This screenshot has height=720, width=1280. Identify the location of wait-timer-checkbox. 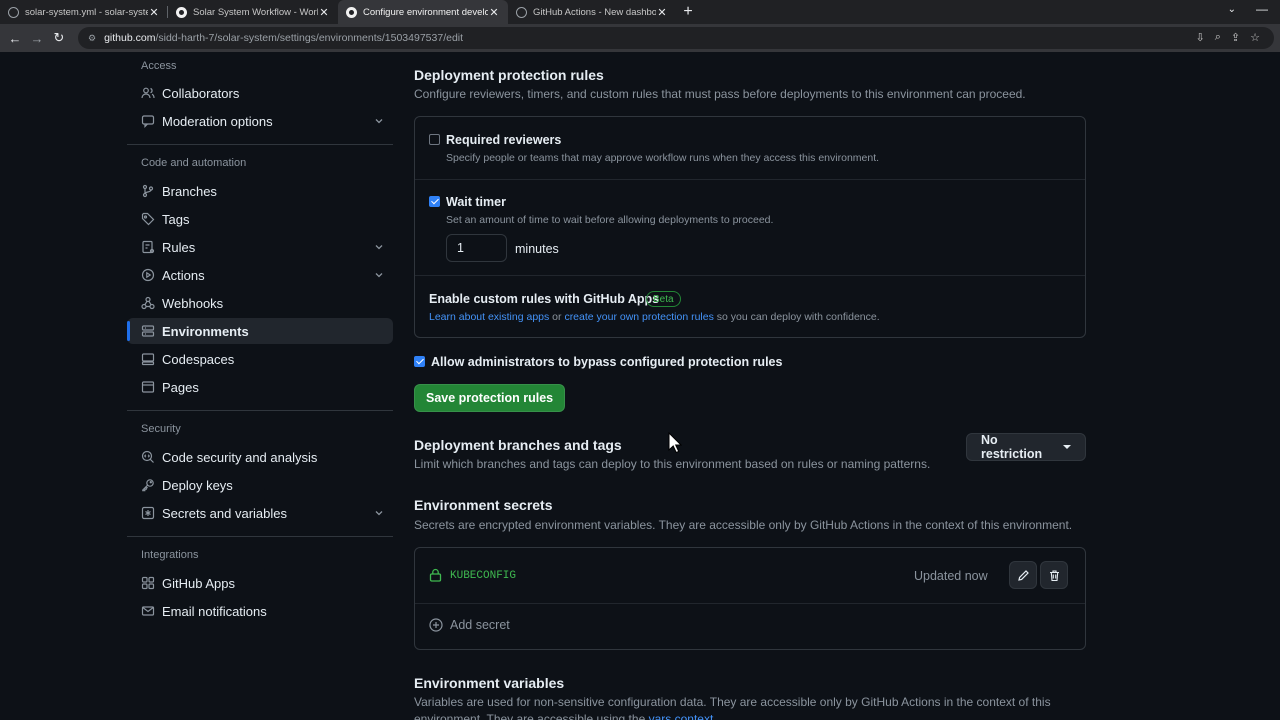
(434, 201).